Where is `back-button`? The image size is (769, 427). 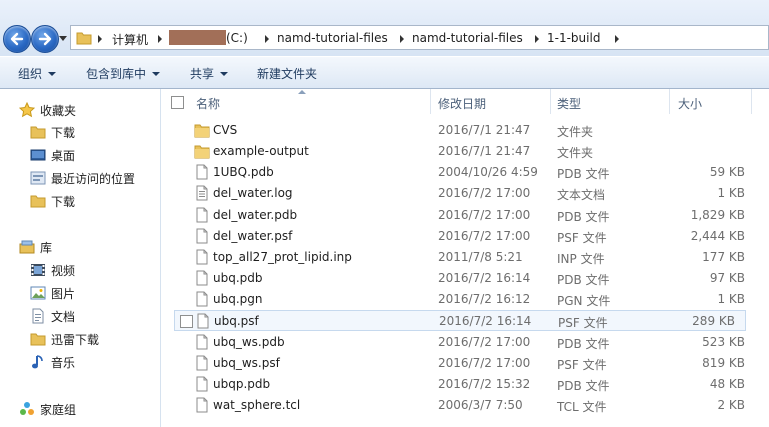 back-button is located at coordinates (17, 39).